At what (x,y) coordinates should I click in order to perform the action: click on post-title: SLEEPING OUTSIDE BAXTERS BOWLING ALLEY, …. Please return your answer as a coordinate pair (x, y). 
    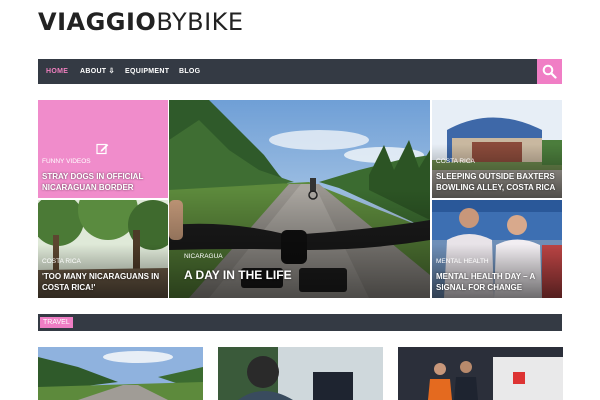
    Looking at the image, I should click on (498, 182).